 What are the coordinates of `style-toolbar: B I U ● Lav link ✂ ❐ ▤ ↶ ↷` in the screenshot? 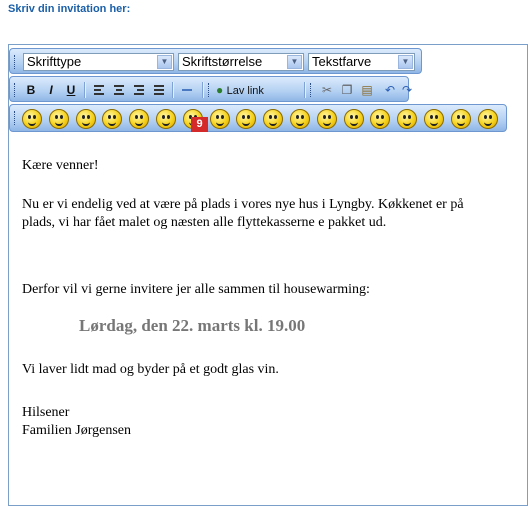 It's located at (210, 89).